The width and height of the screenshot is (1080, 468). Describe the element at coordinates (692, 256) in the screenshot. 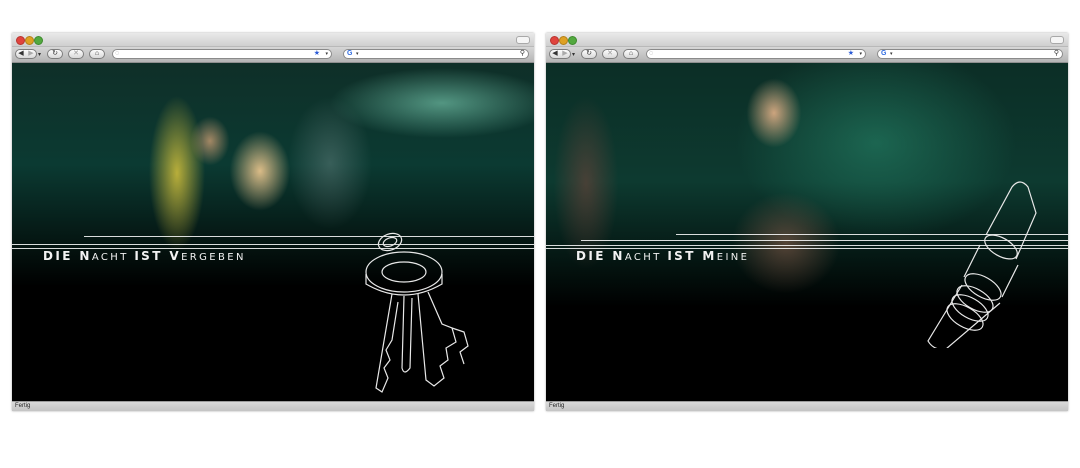

I see `slogan-part: IST M` at that location.